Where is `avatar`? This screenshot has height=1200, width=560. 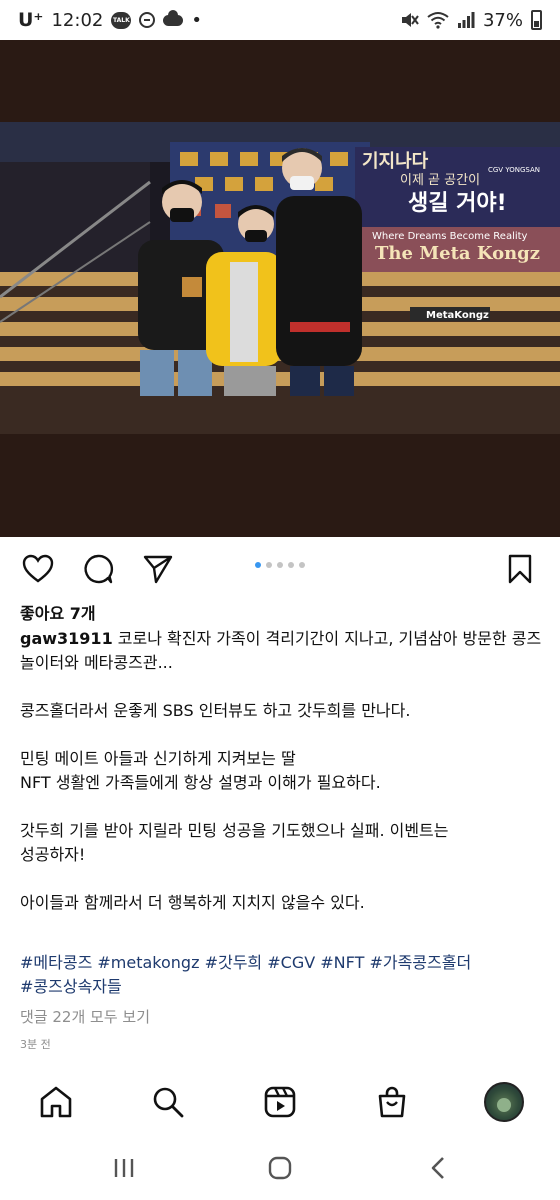 avatar is located at coordinates (504, 1102).